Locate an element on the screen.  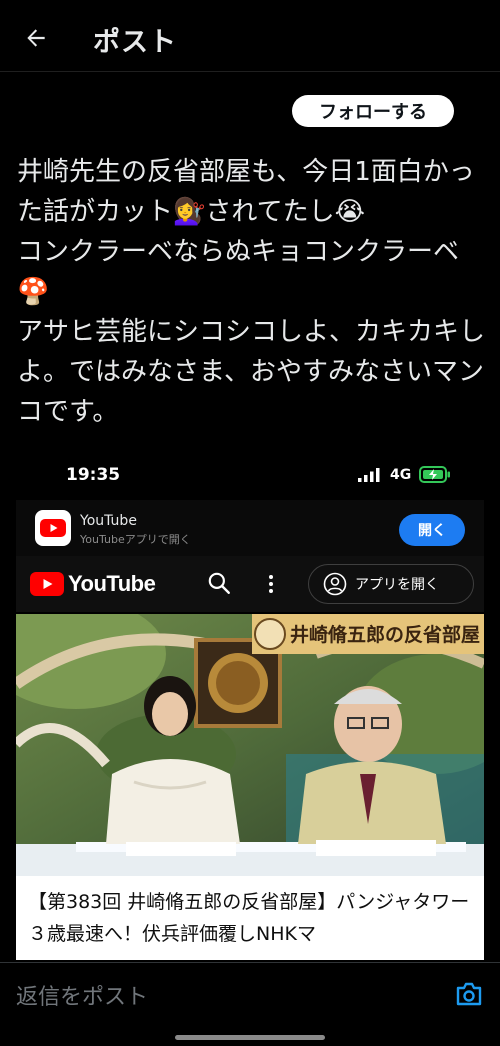
back-arrow-icon is located at coordinates (36, 38).